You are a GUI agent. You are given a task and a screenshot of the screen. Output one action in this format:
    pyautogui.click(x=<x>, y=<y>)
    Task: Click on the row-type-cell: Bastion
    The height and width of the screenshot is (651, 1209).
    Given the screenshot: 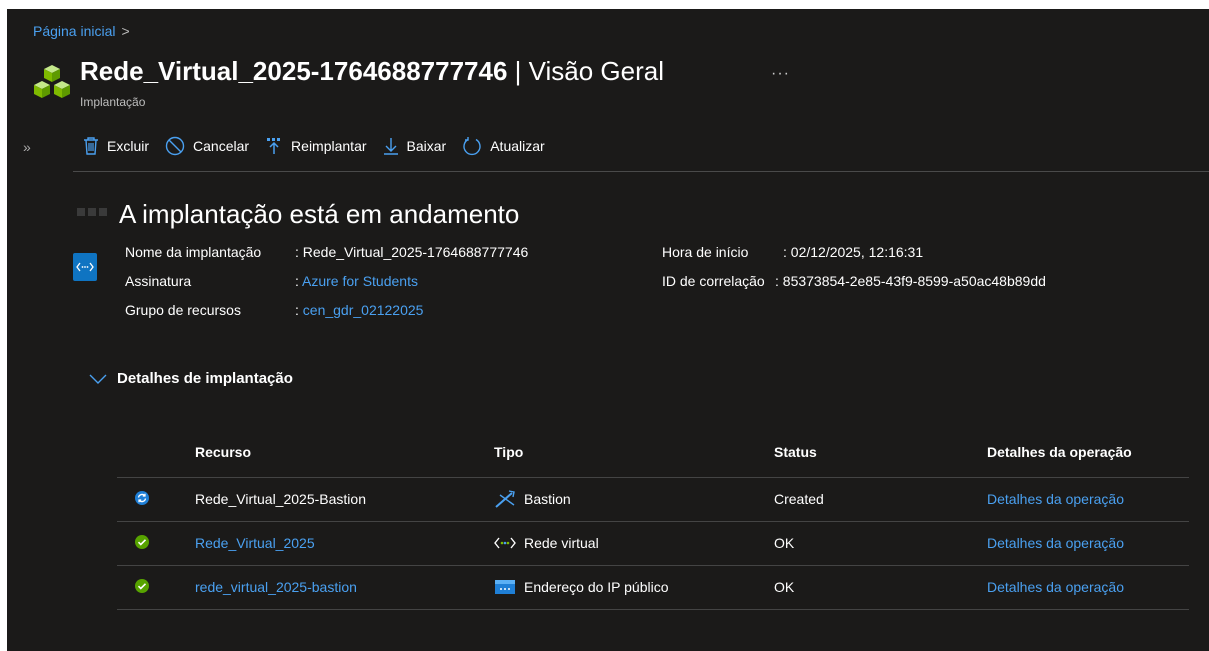 What is the action you would take?
    pyautogui.click(x=634, y=498)
    